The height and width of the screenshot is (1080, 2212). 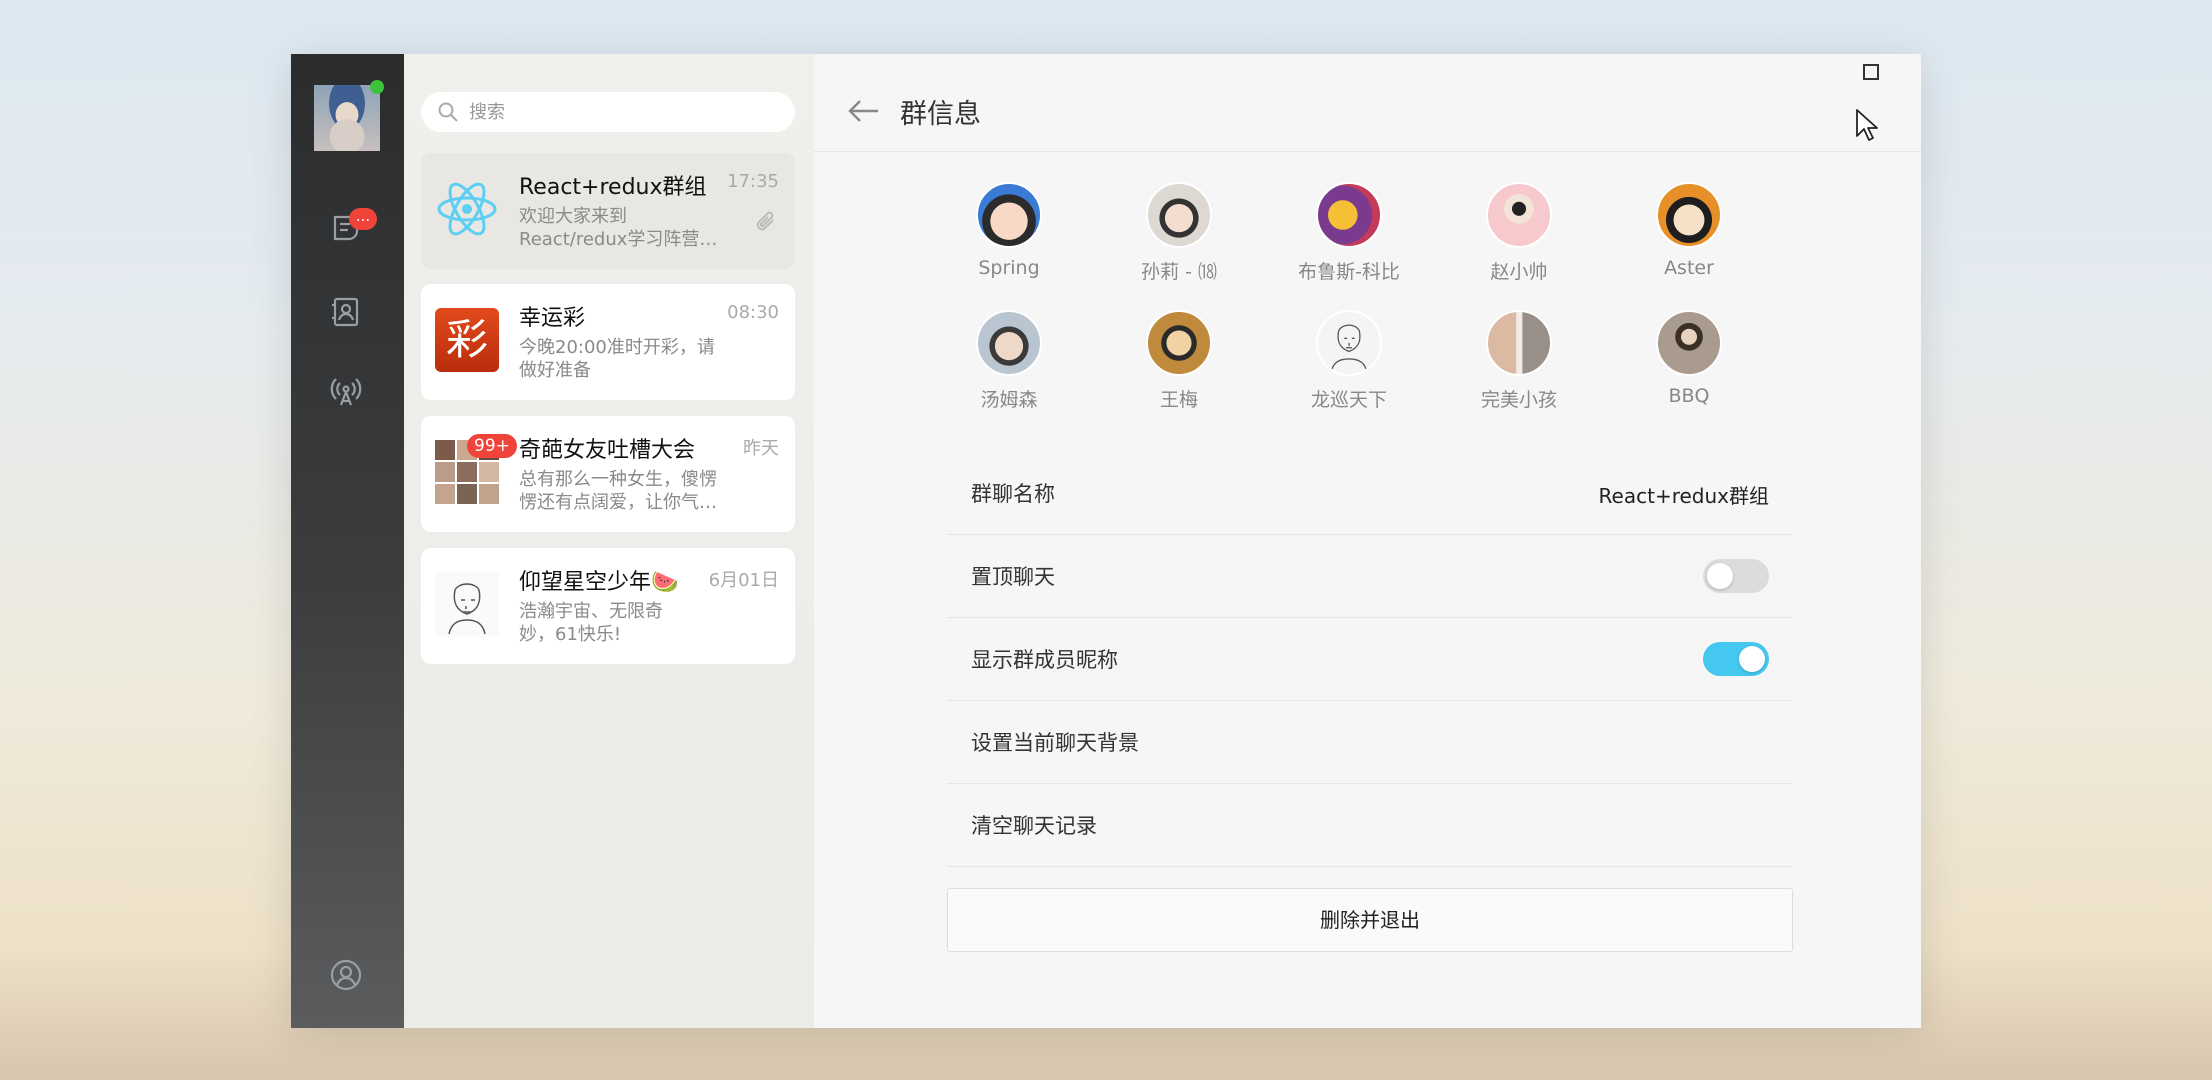 I want to click on member-aster: Aster, so click(x=1689, y=230).